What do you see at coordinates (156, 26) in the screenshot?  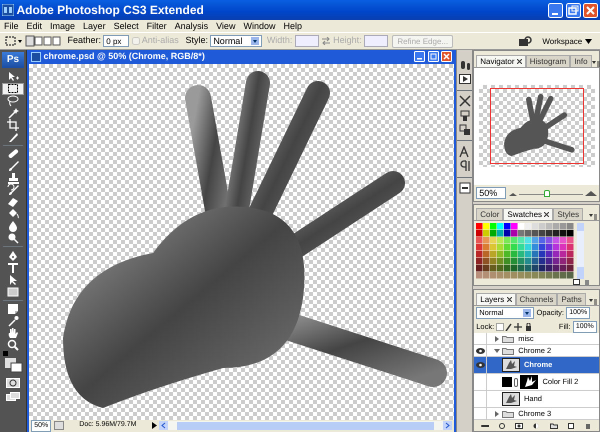 I see `menu-item: Filter` at bounding box center [156, 26].